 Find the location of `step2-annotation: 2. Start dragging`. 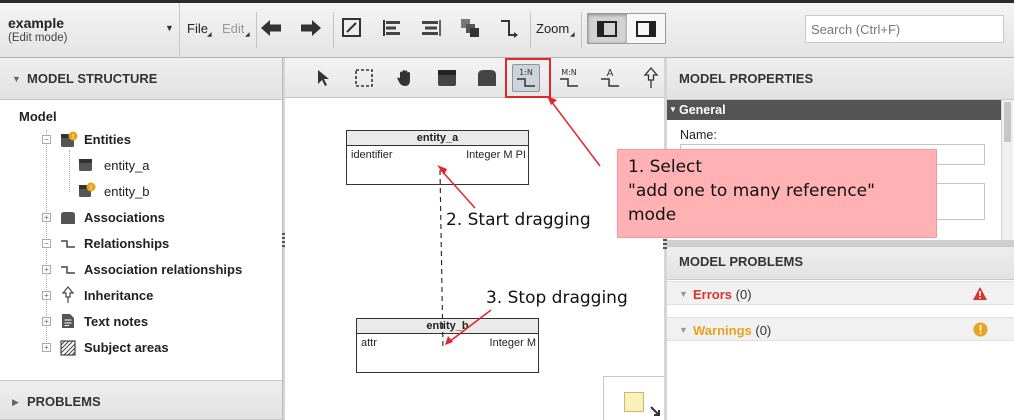

step2-annotation: 2. Start dragging is located at coordinates (518, 220).